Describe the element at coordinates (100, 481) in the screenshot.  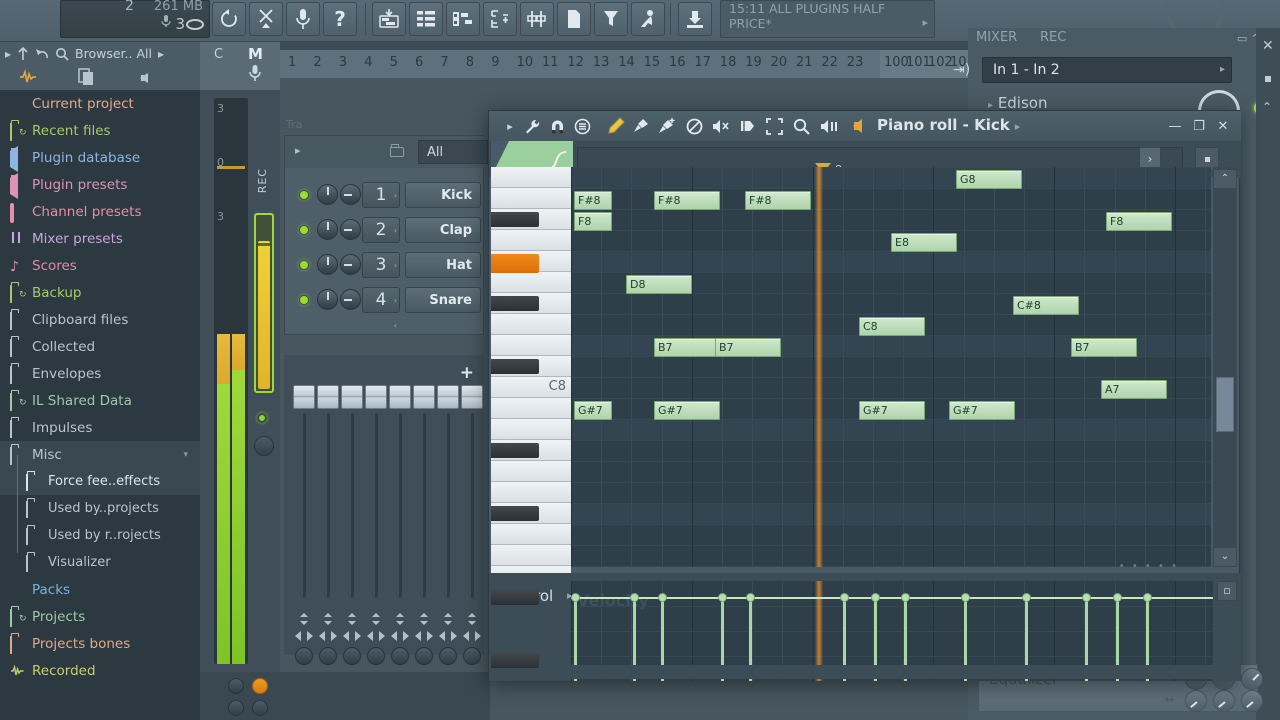
I see `browser-item-force-fee-effects: Force fee..effects` at that location.